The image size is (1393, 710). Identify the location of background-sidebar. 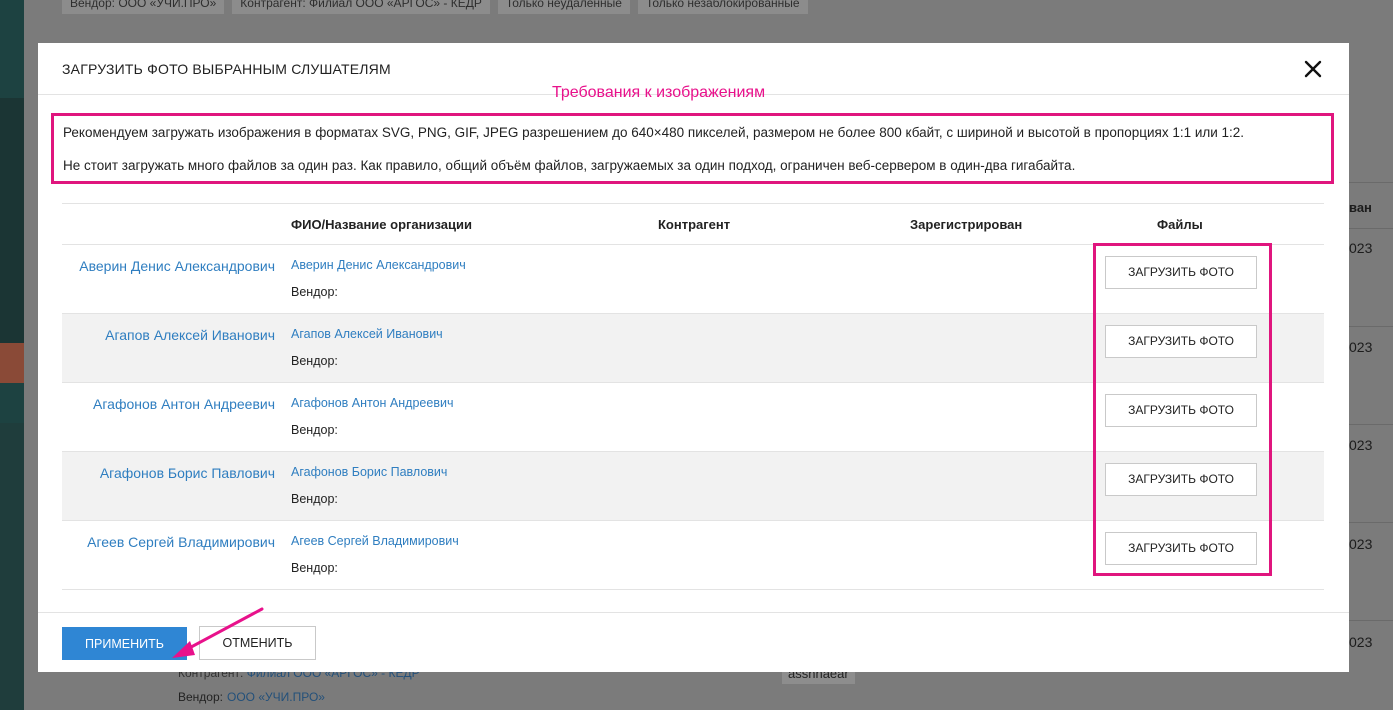
(12, 355).